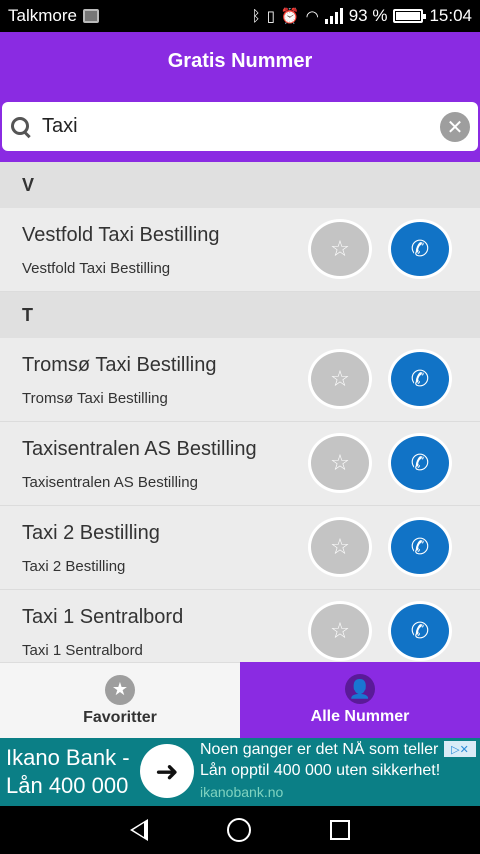 Image resolution: width=480 pixels, height=854 pixels. Describe the element at coordinates (320, 770) in the screenshot. I see `ad-body: Lån opptil 400 000 uten sikkerhet!` at that location.